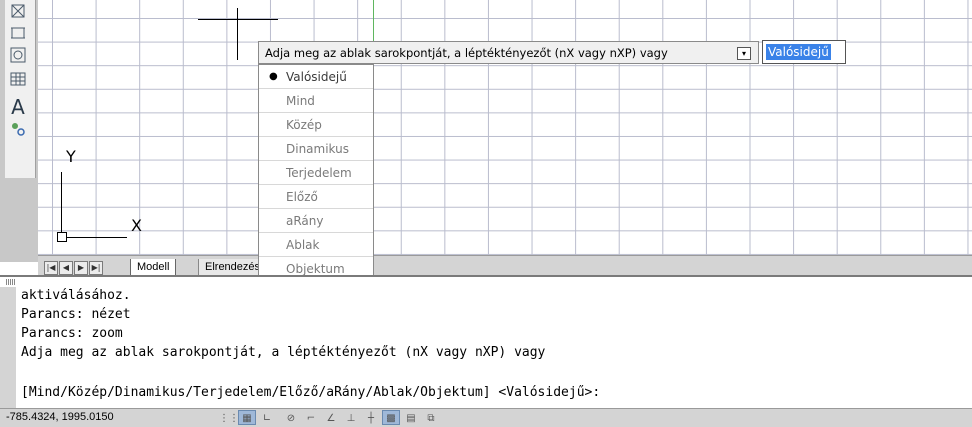 Image resolution: width=972 pixels, height=427 pixels. I want to click on option-center: Közép, so click(316, 125).